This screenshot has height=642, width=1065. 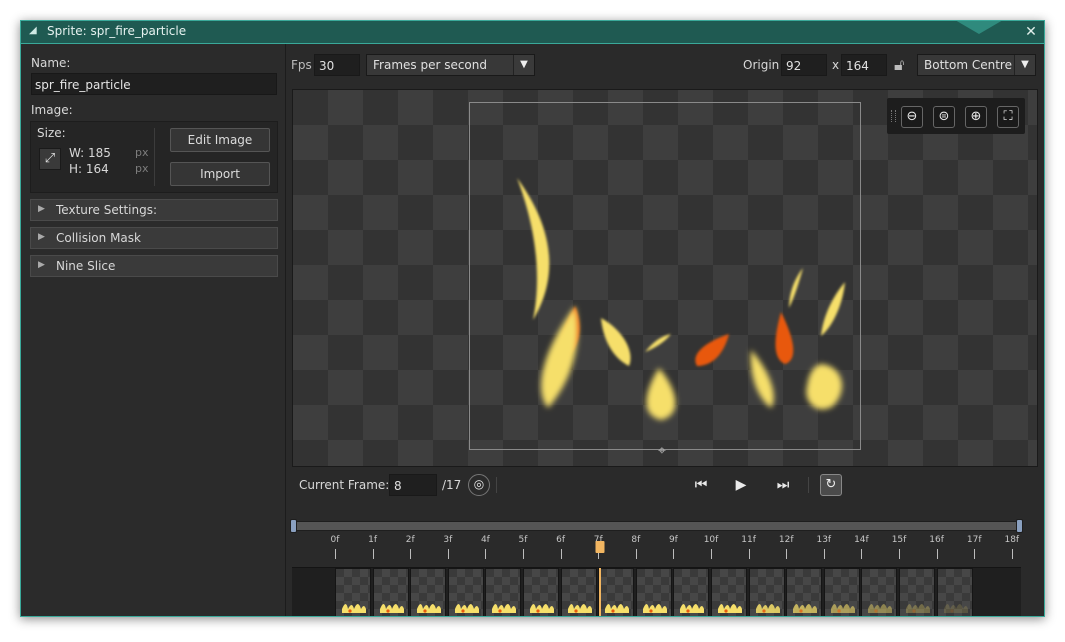 What do you see at coordinates (344, 485) in the screenshot?
I see `current-frame-label: Current Frame:` at bounding box center [344, 485].